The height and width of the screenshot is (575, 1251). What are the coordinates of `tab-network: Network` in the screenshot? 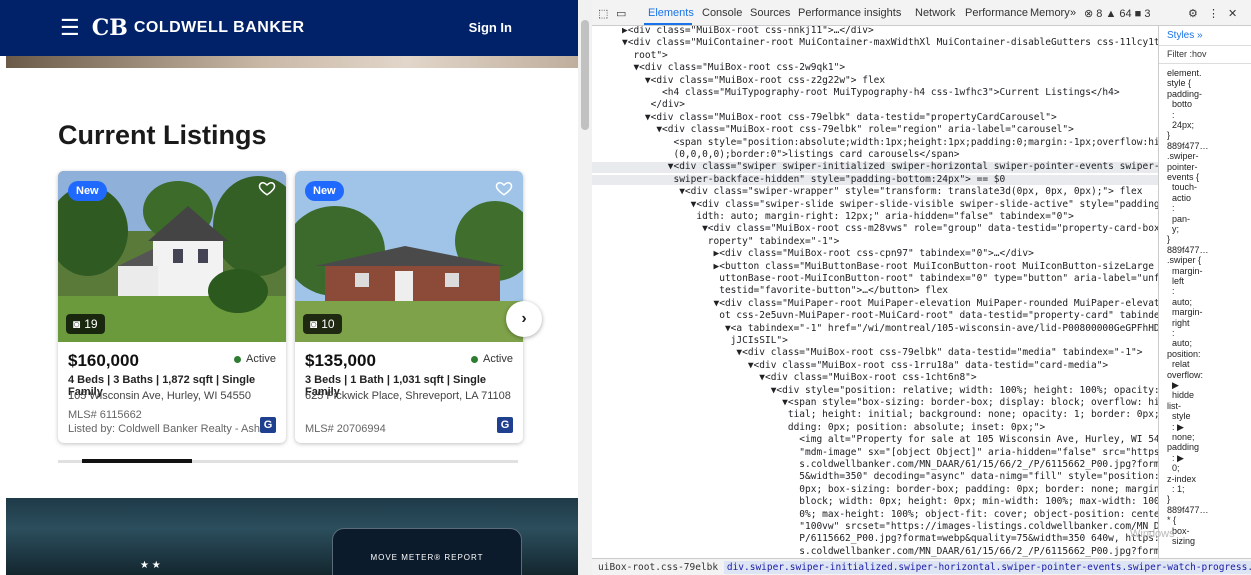 It's located at (935, 13).